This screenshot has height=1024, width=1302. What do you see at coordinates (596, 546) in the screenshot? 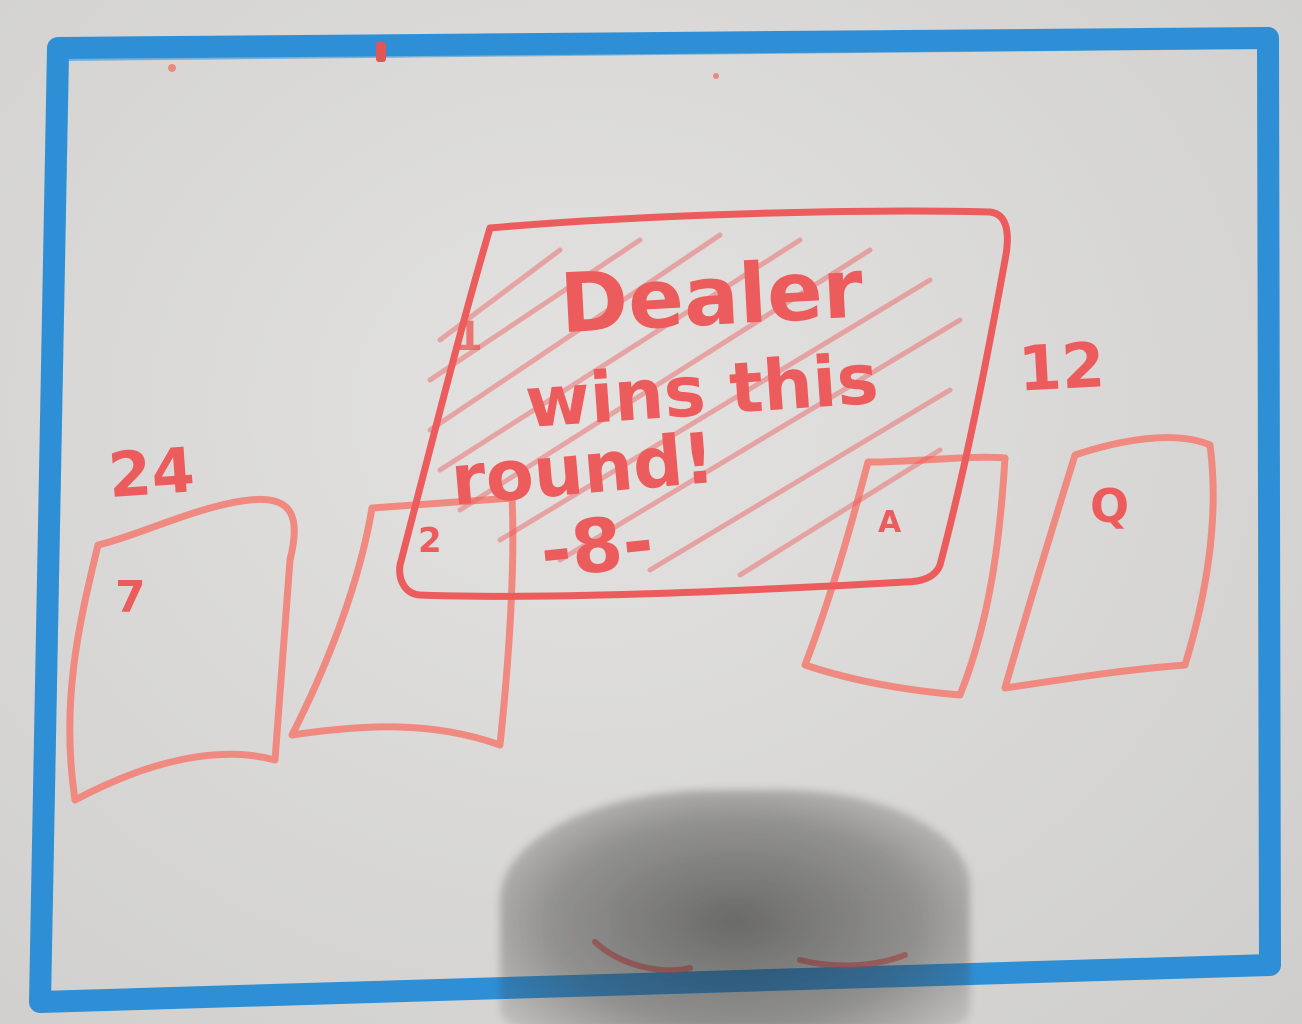
I see `dialog-amount: -8-` at bounding box center [596, 546].